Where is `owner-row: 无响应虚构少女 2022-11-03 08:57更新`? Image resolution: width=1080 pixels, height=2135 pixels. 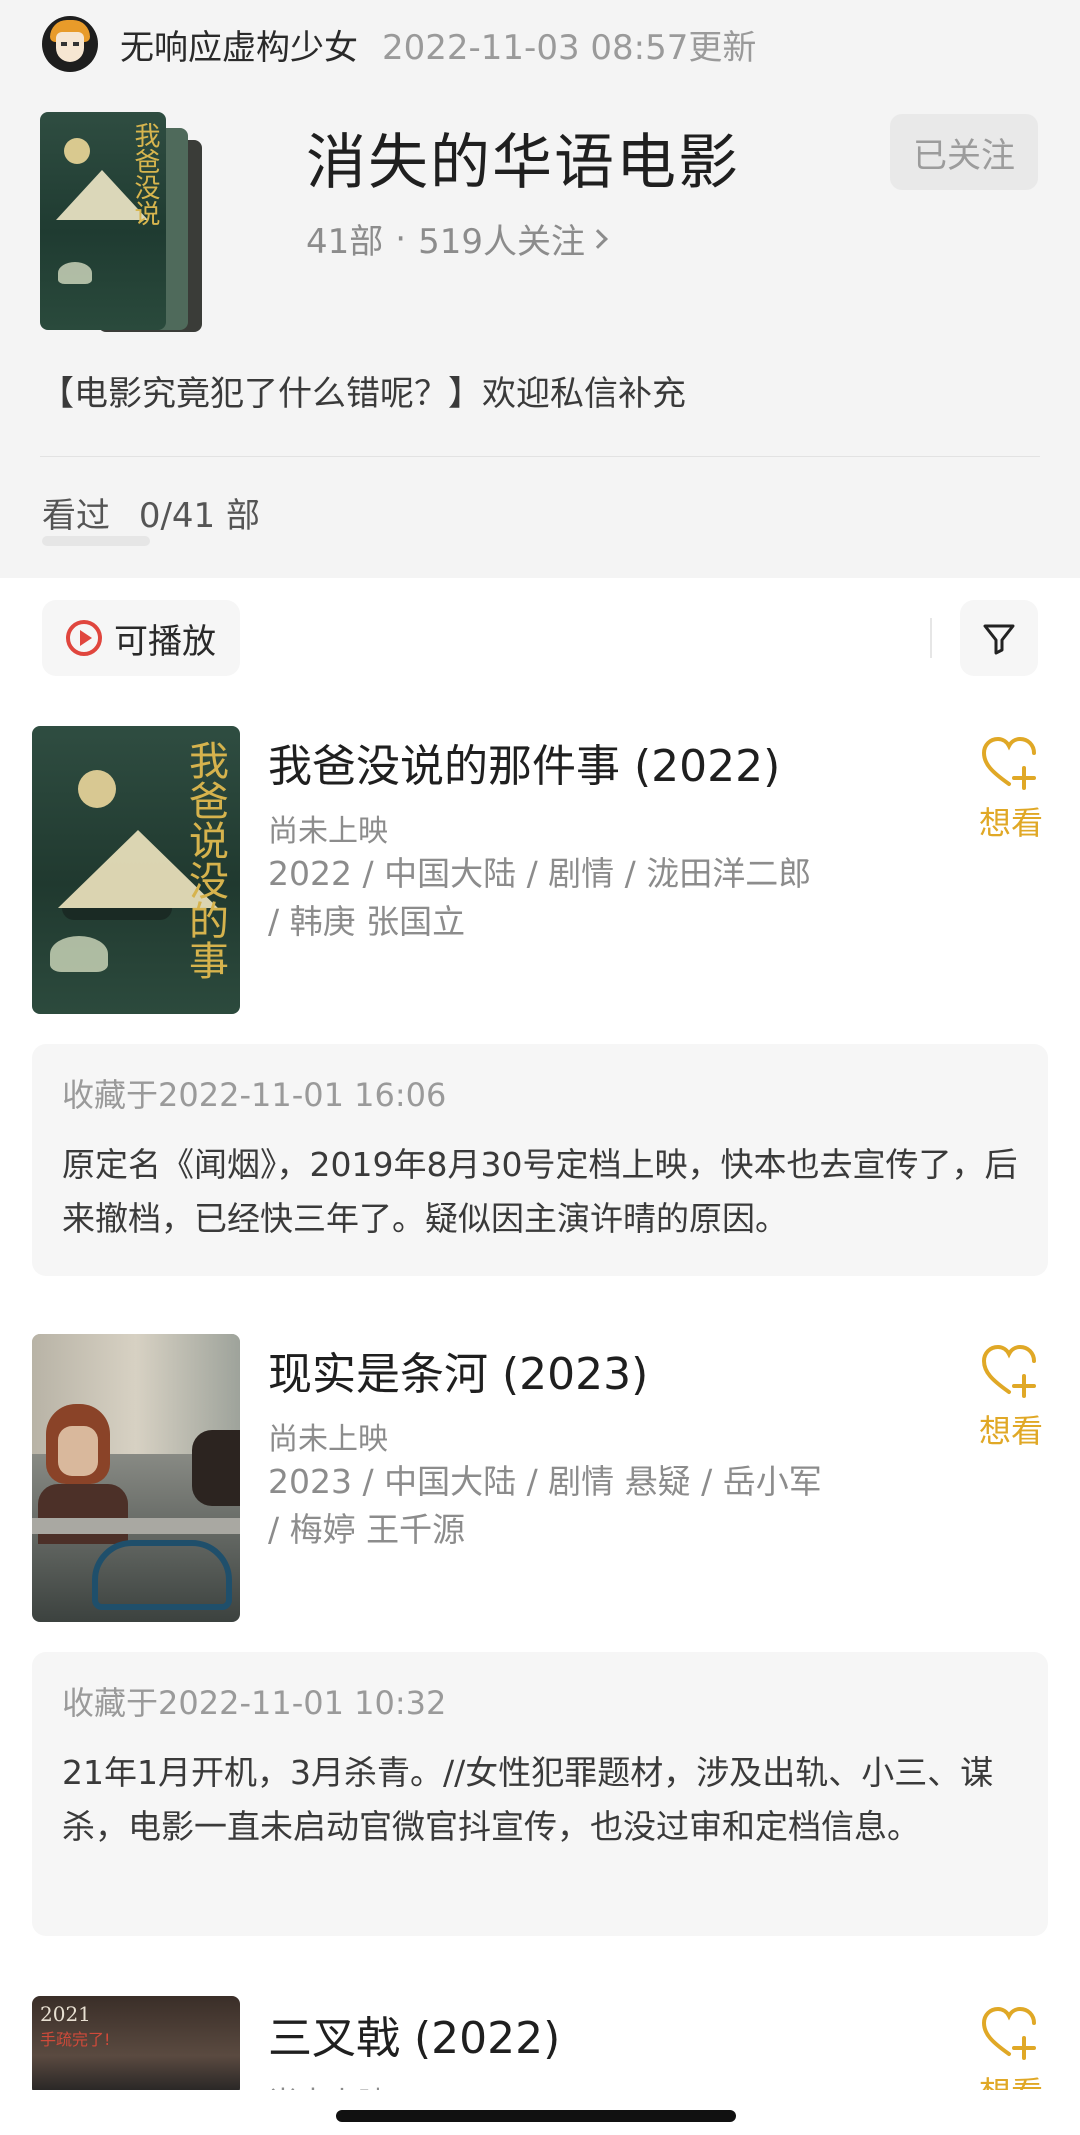
owner-row: 无响应虚构少女 2022-11-03 08:57更新 is located at coordinates (399, 44).